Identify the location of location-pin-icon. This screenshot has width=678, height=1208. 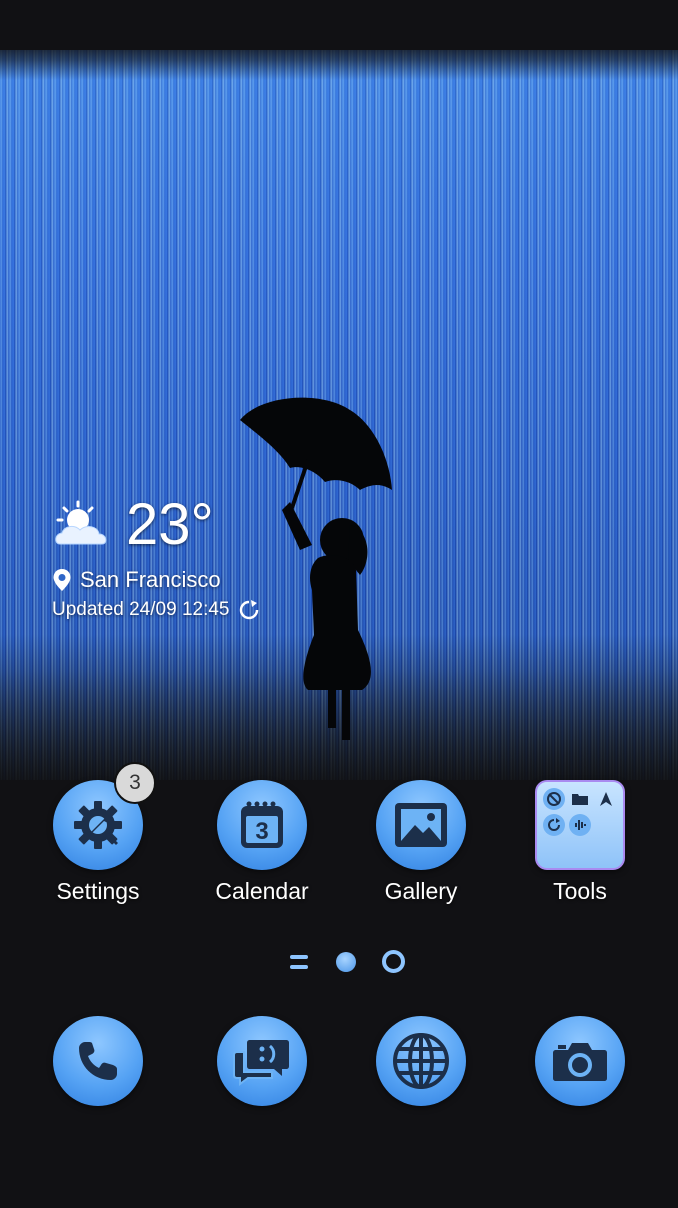
(62, 580).